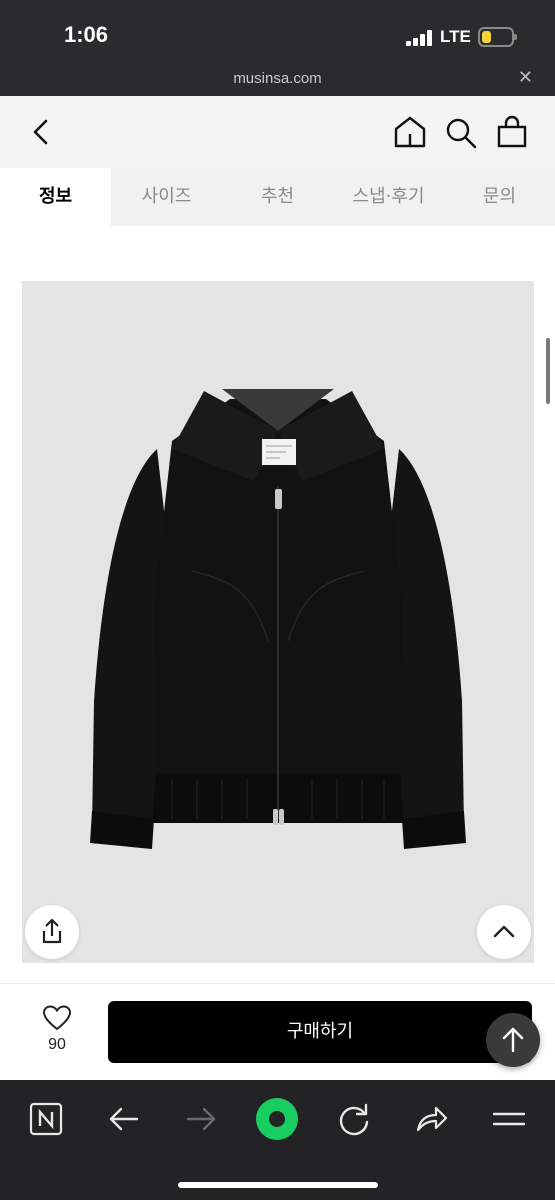  Describe the element at coordinates (548, 371) in the screenshot. I see `page-scrollbar` at that location.